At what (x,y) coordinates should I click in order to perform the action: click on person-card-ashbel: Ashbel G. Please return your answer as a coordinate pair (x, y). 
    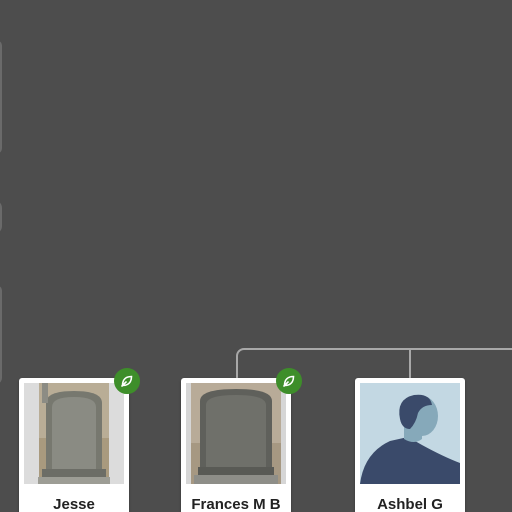
    Looking at the image, I should click on (410, 445).